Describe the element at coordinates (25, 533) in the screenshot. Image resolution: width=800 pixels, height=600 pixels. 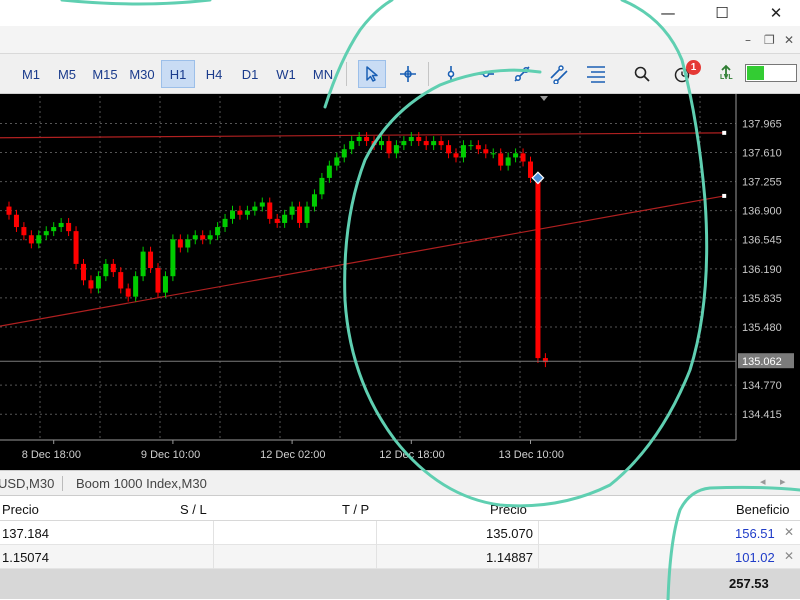
I see `row-price-open: 137.184` at that location.